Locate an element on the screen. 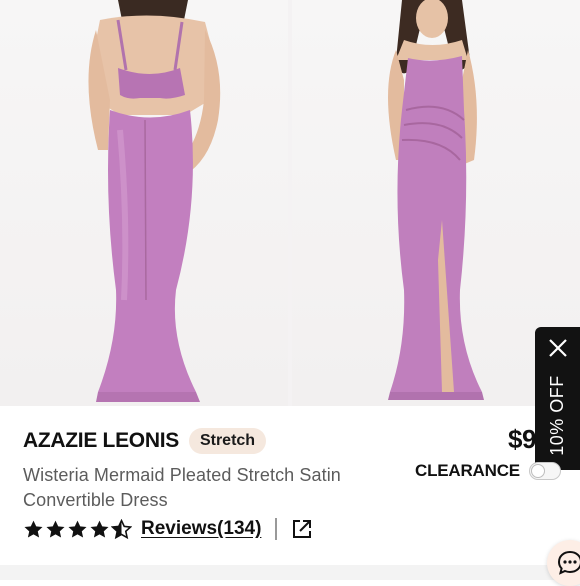 The height and width of the screenshot is (586, 580). chat-icon is located at coordinates (568, 562).